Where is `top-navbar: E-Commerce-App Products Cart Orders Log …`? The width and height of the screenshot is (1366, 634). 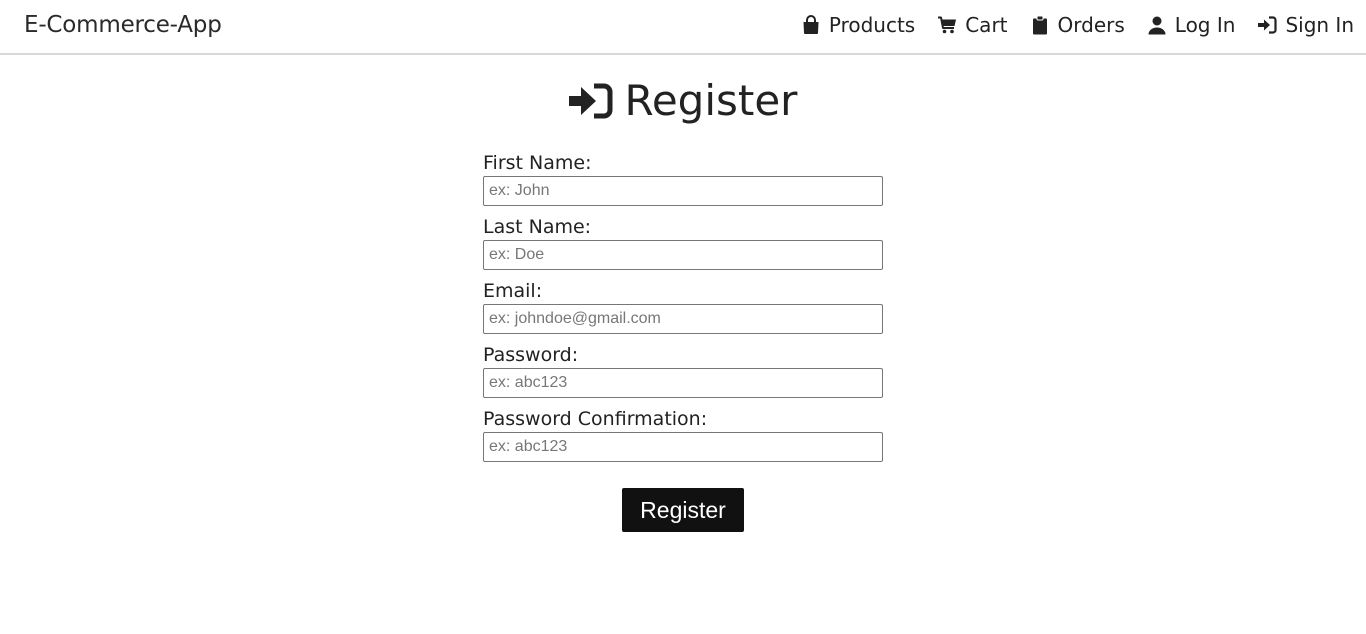
top-navbar: E-Commerce-App Products Cart Orders Log … is located at coordinates (683, 27).